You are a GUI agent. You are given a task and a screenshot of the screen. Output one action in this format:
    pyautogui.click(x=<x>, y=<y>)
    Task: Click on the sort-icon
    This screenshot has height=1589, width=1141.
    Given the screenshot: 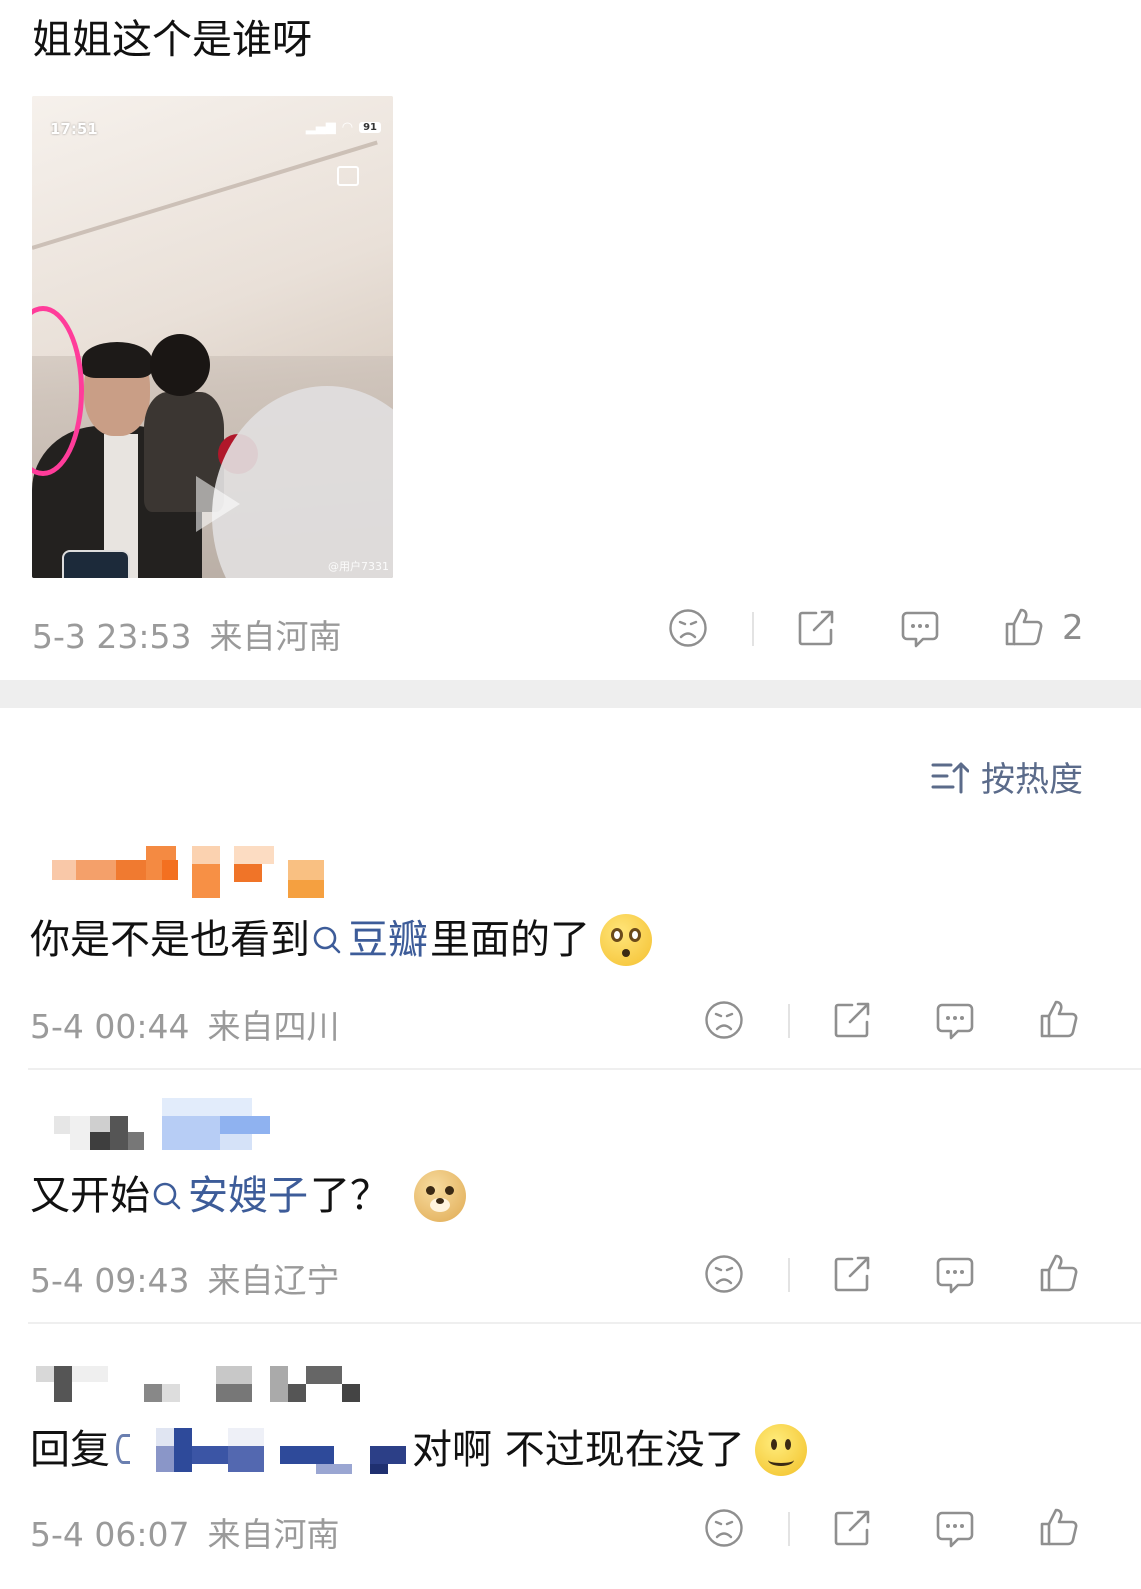 What is the action you would take?
    pyautogui.click(x=950, y=777)
    